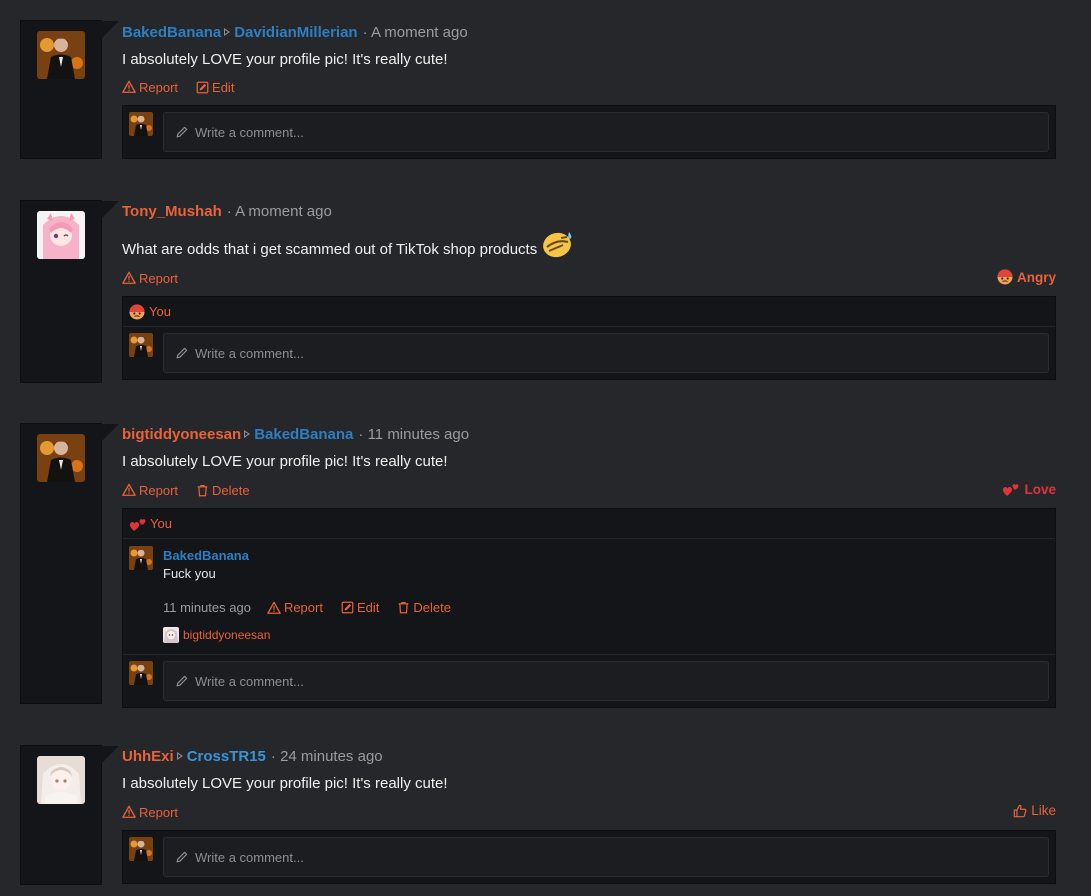 The width and height of the screenshot is (1091, 896). Describe the element at coordinates (295, 32) in the screenshot. I see `post-target: DavidianMillerian` at that location.